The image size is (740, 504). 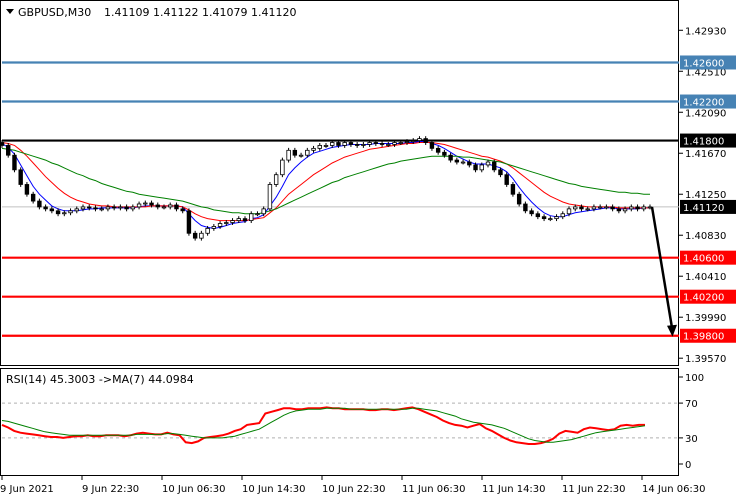 I want to click on x-tick-label: 10 Jun 06:30, so click(x=194, y=489).